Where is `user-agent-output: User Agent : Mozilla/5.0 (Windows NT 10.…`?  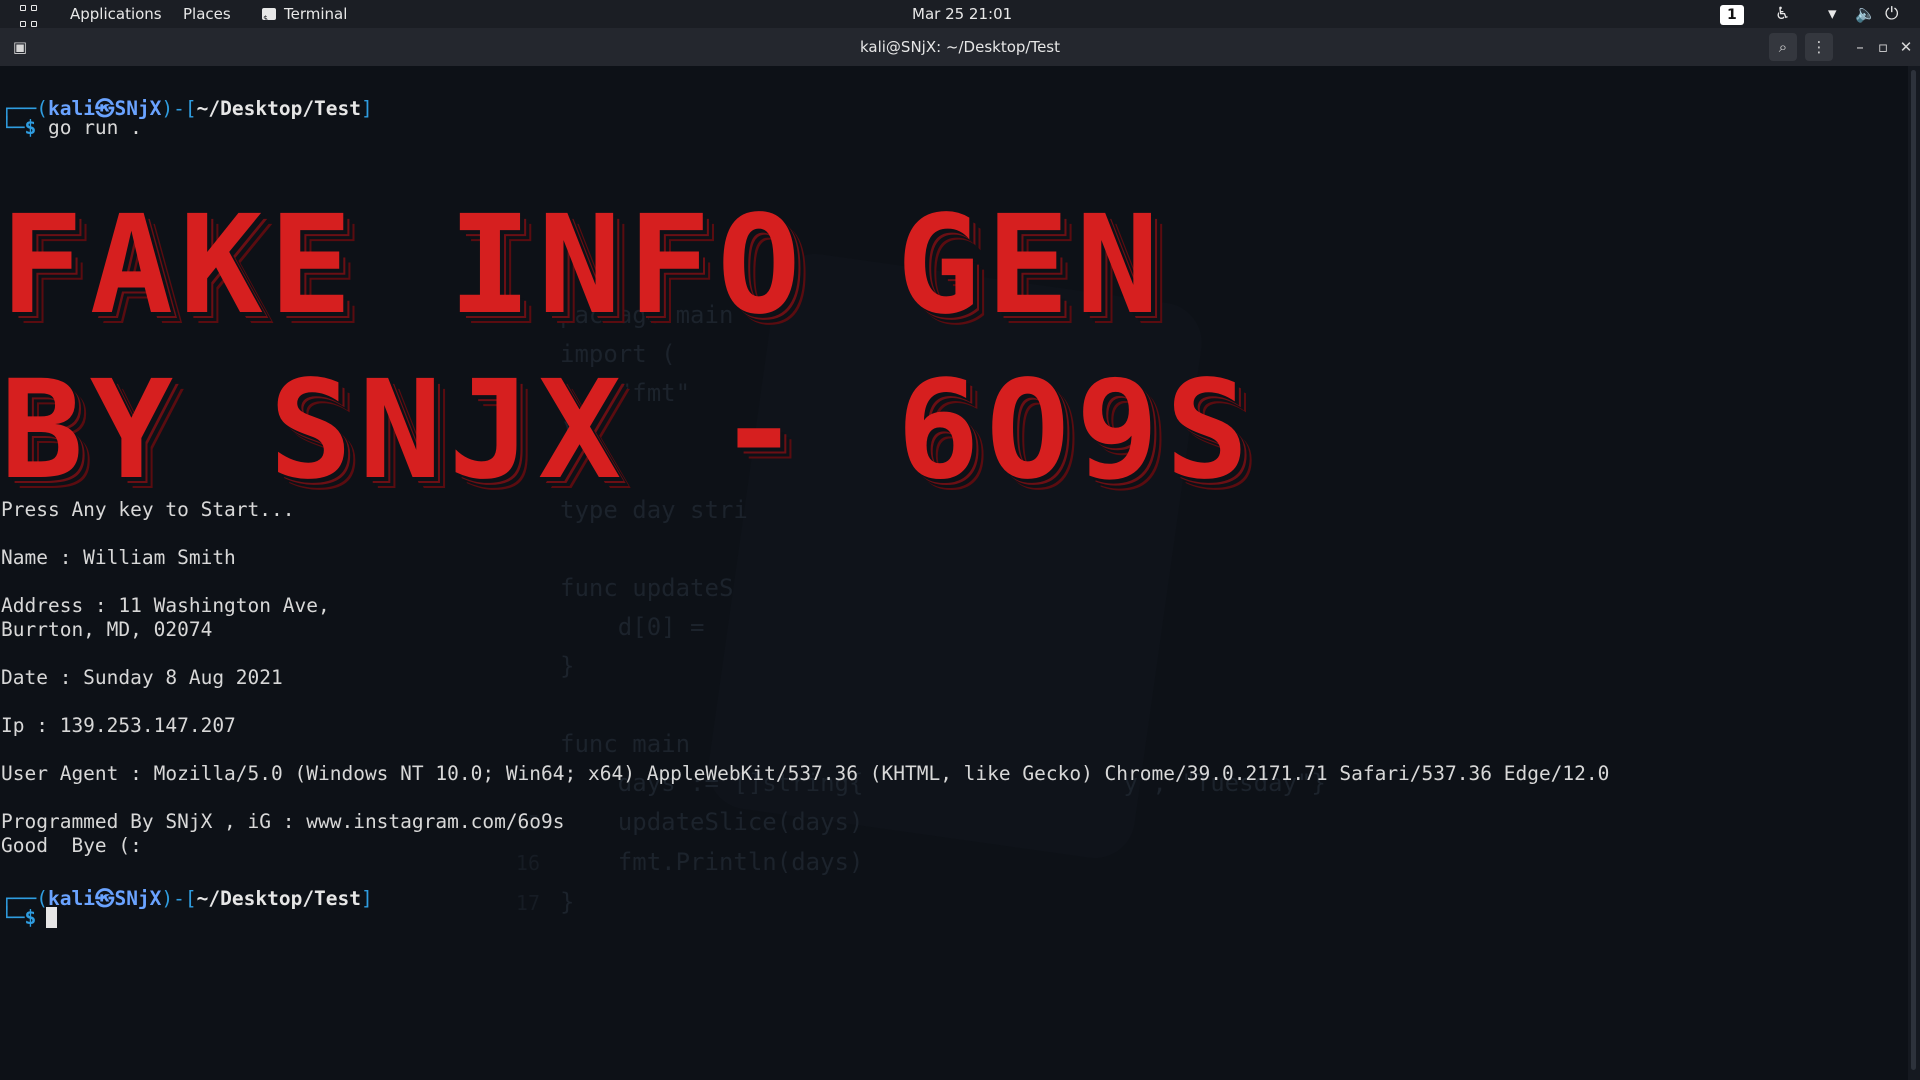
user-agent-output: User Agent : Mozilla/5.0 (Windows NT 10.… is located at coordinates (805, 773).